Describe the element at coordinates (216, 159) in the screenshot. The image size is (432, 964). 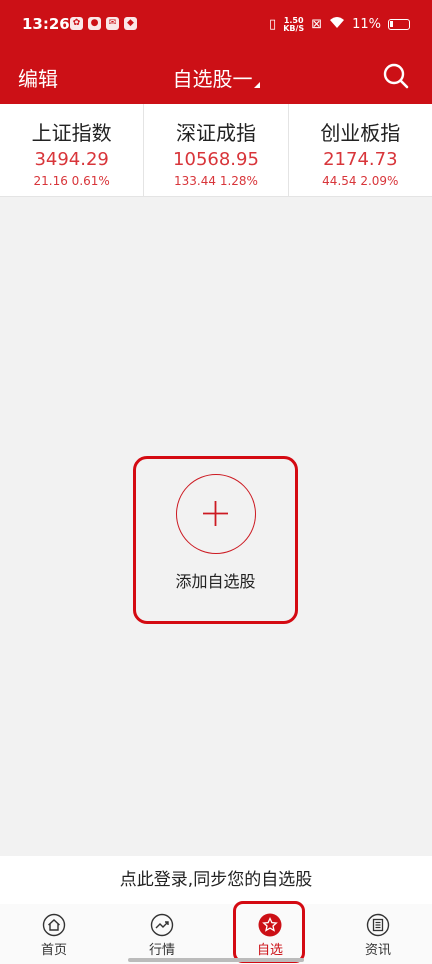
I see `index-value: 10568.95` at that location.